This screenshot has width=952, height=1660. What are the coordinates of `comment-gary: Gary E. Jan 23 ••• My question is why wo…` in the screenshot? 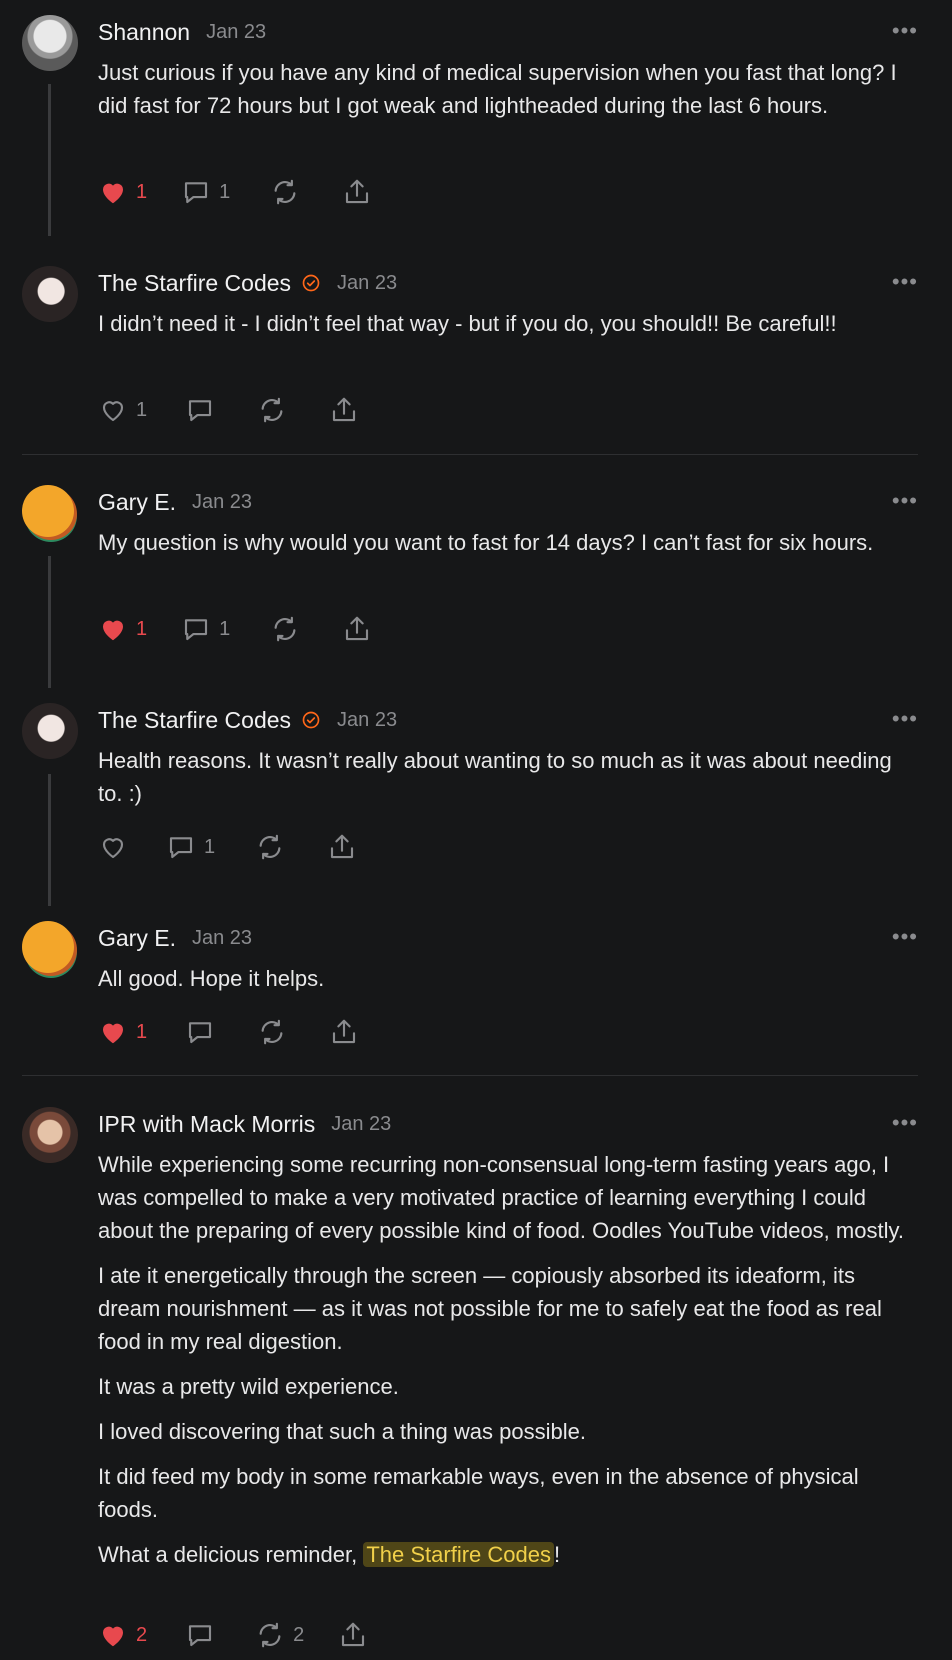 It's located at (476, 579).